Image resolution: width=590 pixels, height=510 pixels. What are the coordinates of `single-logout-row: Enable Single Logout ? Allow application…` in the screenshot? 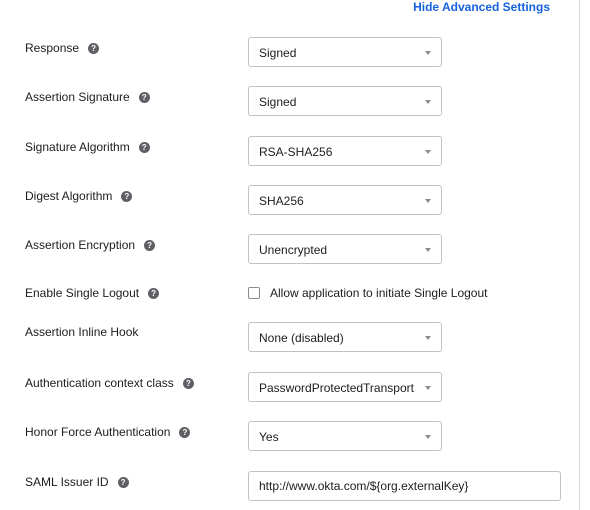 It's located at (290, 300).